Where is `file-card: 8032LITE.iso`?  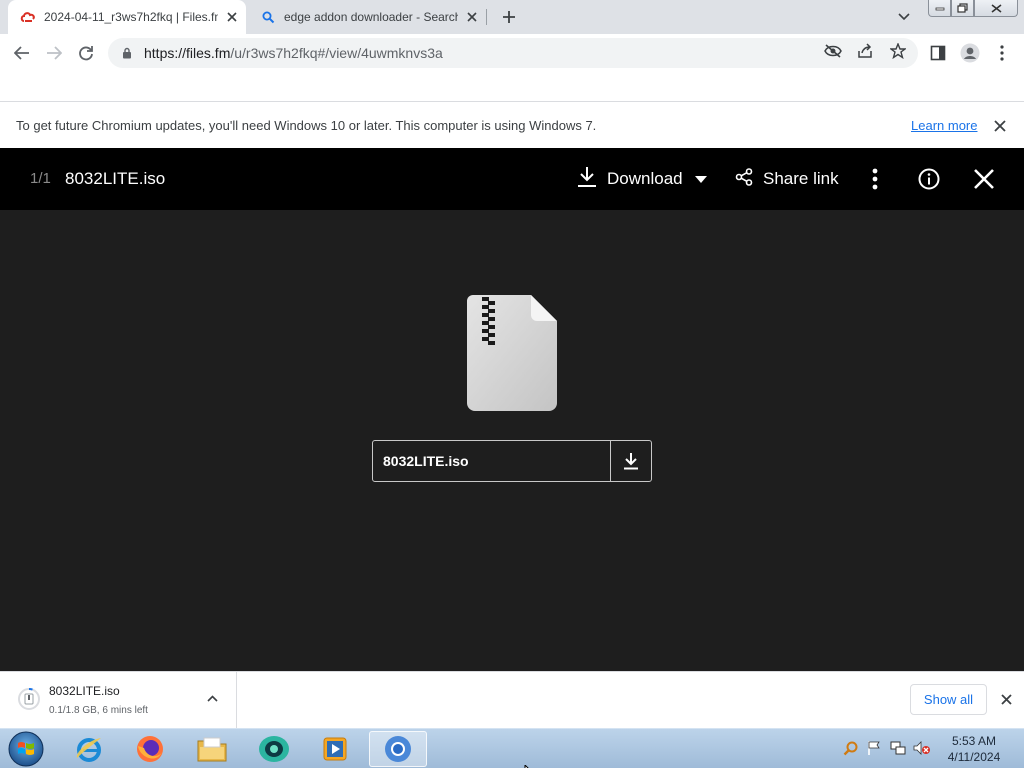 file-card: 8032LITE.iso is located at coordinates (512, 461).